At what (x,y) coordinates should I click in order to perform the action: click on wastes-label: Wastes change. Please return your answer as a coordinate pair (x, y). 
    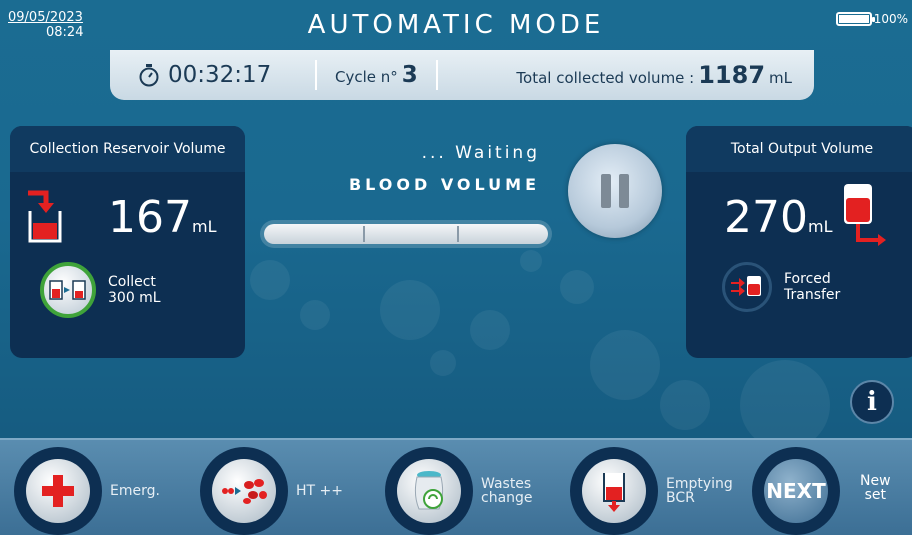
    Looking at the image, I should click on (507, 491).